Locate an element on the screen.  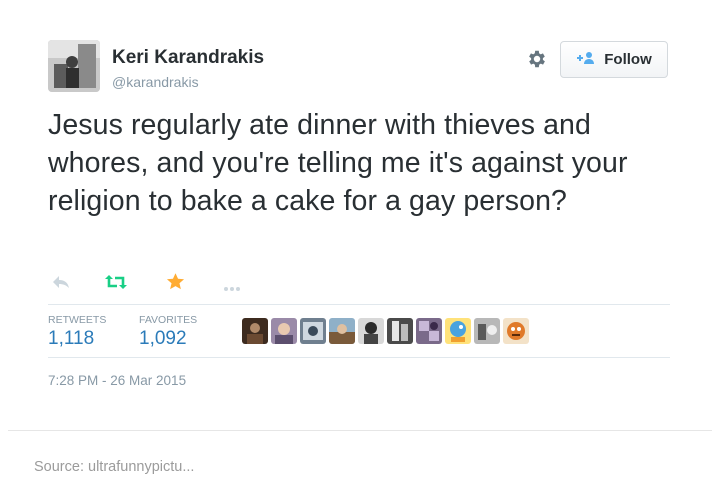
favorites-label: FAVORITES is located at coordinates (168, 320).